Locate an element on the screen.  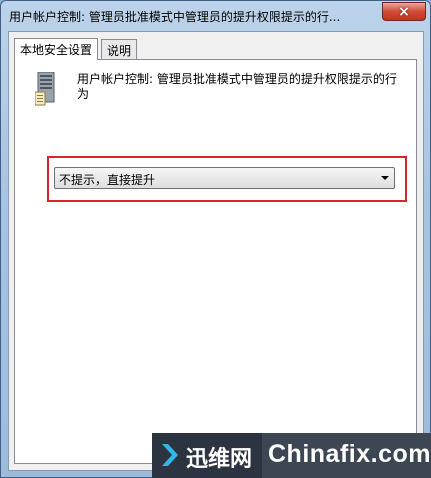
watermark-chinese-text: 迅维网 is located at coordinates (219, 459).